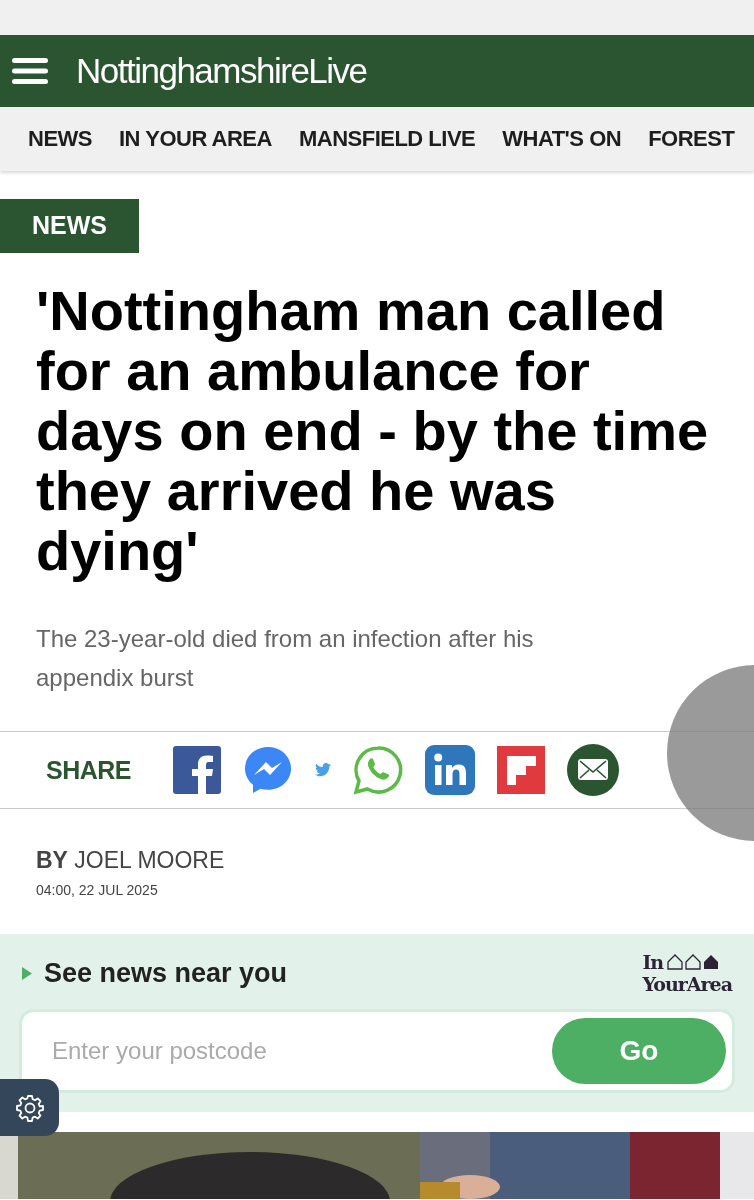  I want to click on facebook-icon, so click(197, 770).